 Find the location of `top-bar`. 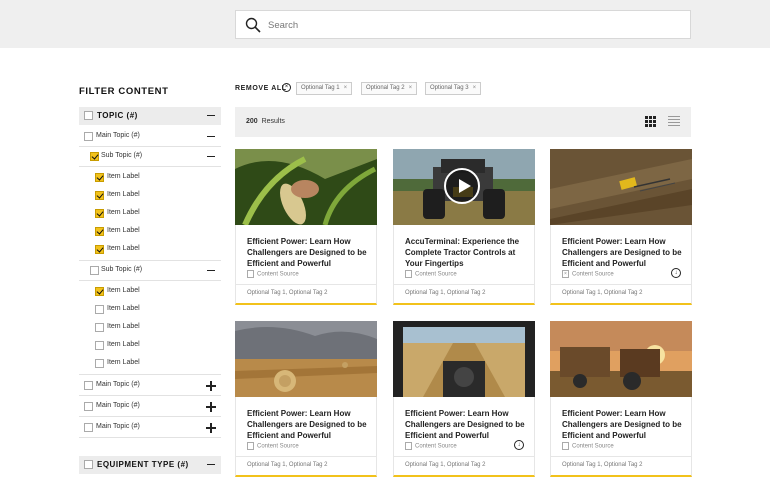

top-bar is located at coordinates (385, 24).